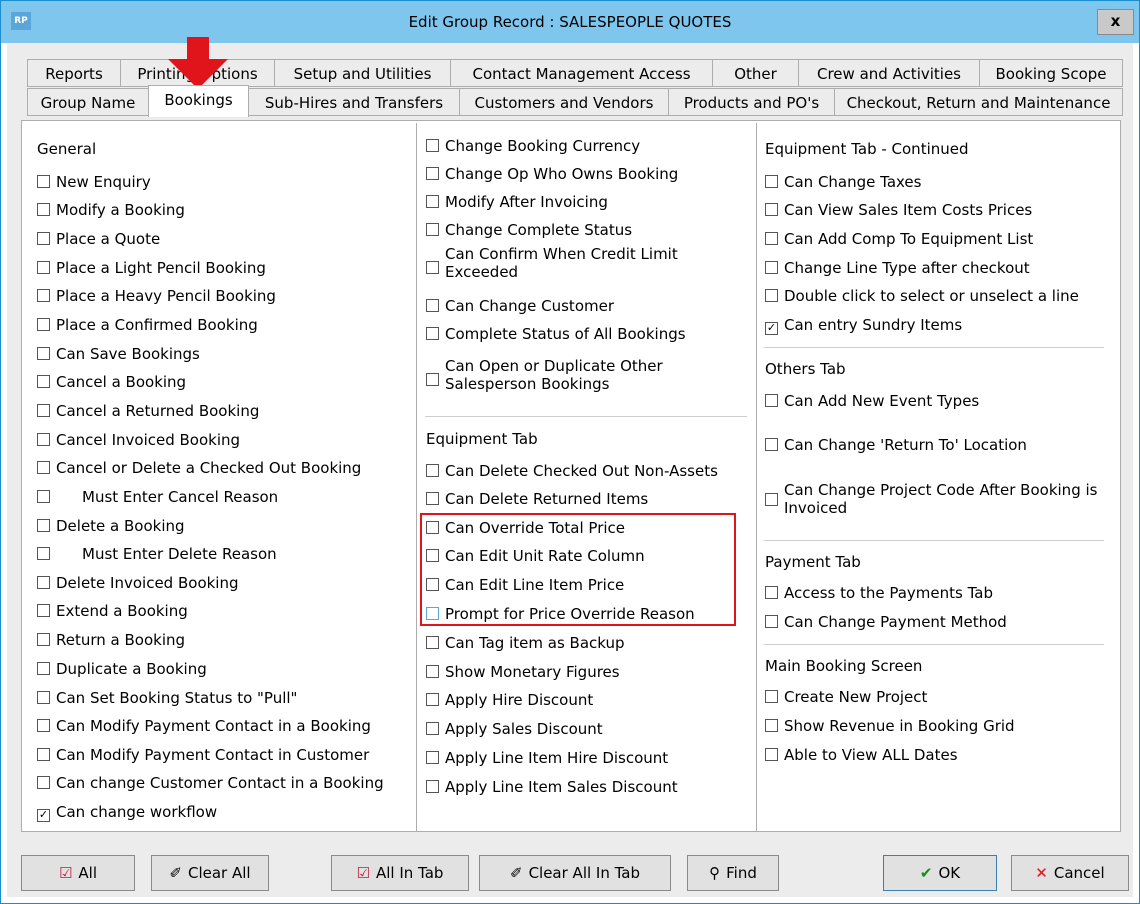 The height and width of the screenshot is (904, 1140). What do you see at coordinates (111, 526) in the screenshot?
I see `checkbox-item: Delete a Booking` at bounding box center [111, 526].